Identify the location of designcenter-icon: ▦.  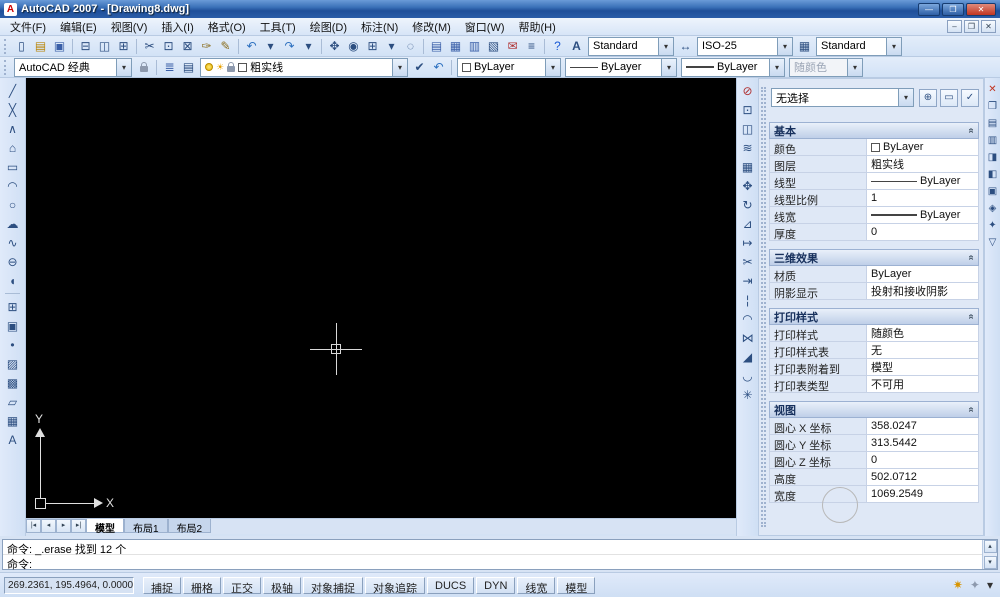
(455, 46).